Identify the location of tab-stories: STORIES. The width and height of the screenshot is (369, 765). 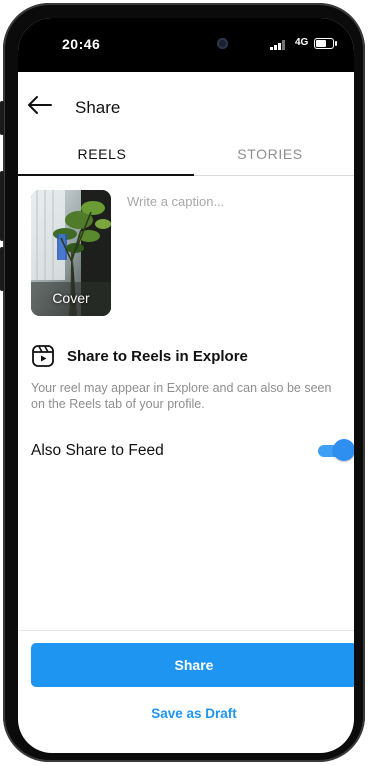
(270, 159).